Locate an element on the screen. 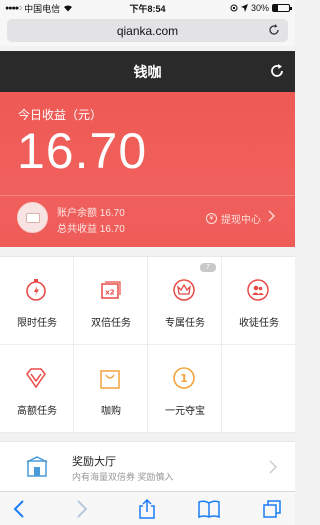 The width and height of the screenshot is (320, 525). task-label: 咖购 is located at coordinates (111, 411).